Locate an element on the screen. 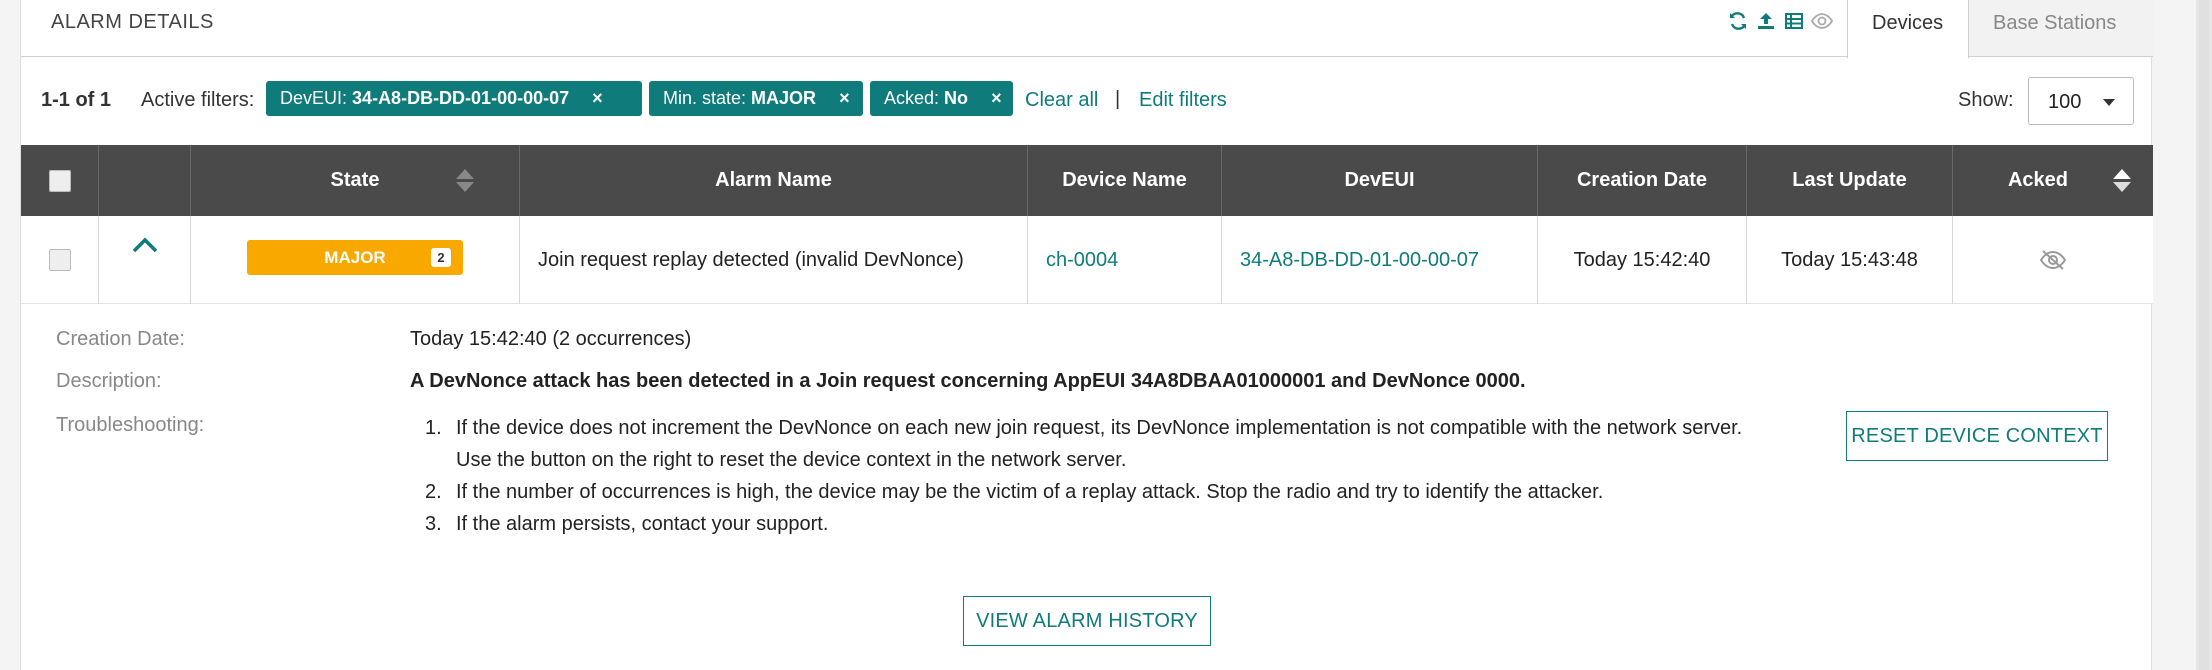 The width and height of the screenshot is (2212, 670). select-all-cell is located at coordinates (60, 180).